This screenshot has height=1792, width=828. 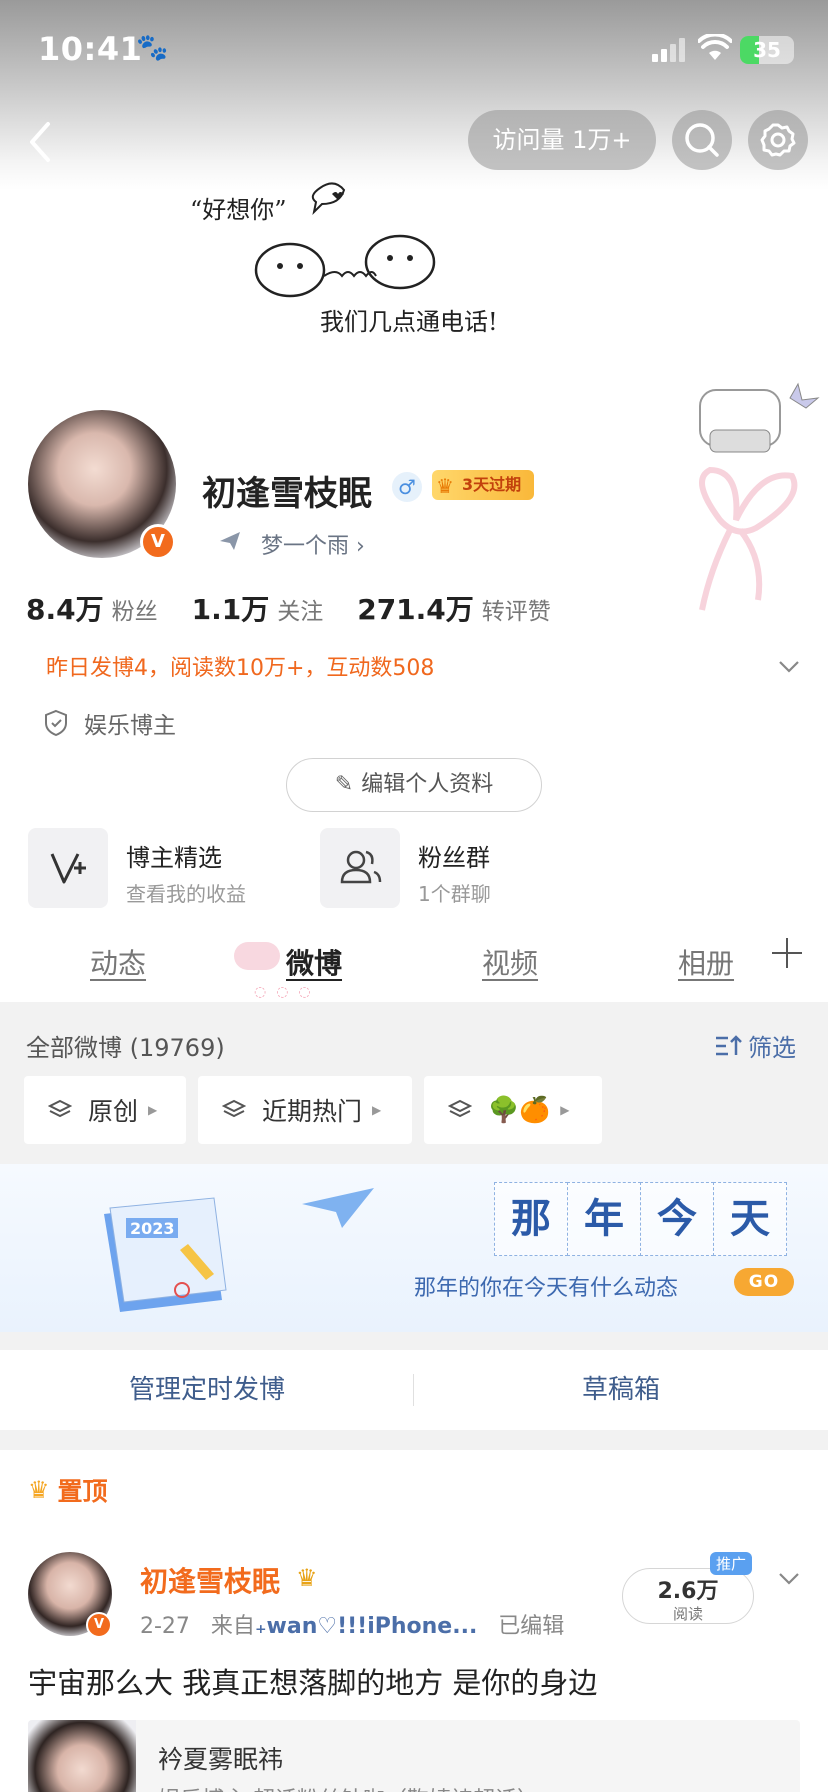 I want to click on filter-label: 筛选, so click(x=772, y=1048).